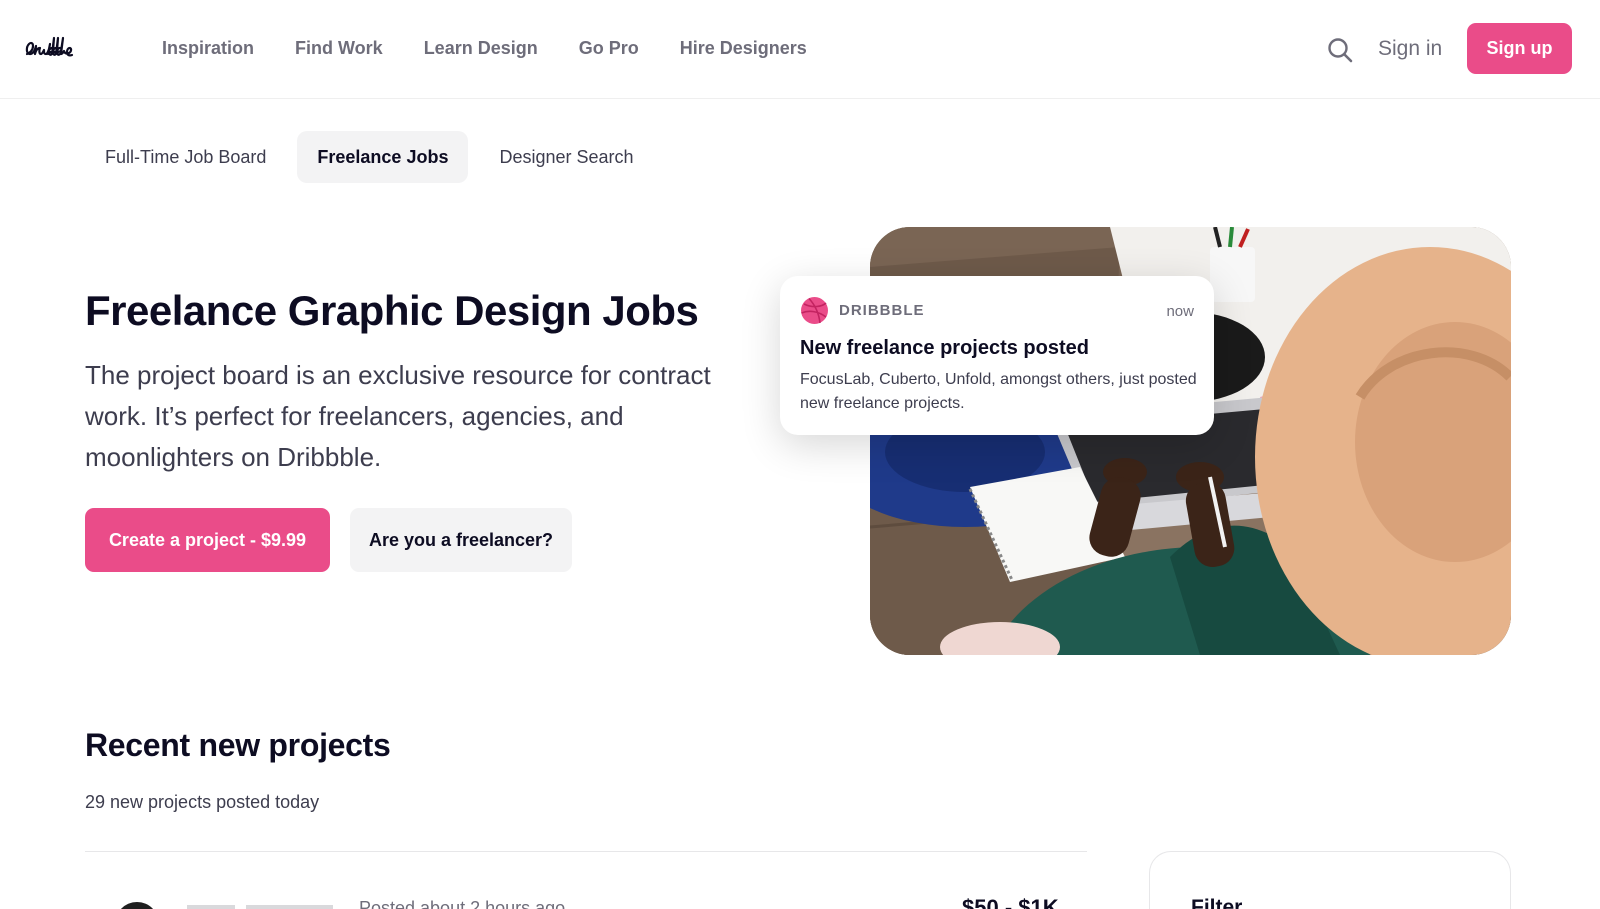  What do you see at coordinates (1410, 49) in the screenshot?
I see `sign-in-link: Sign in` at bounding box center [1410, 49].